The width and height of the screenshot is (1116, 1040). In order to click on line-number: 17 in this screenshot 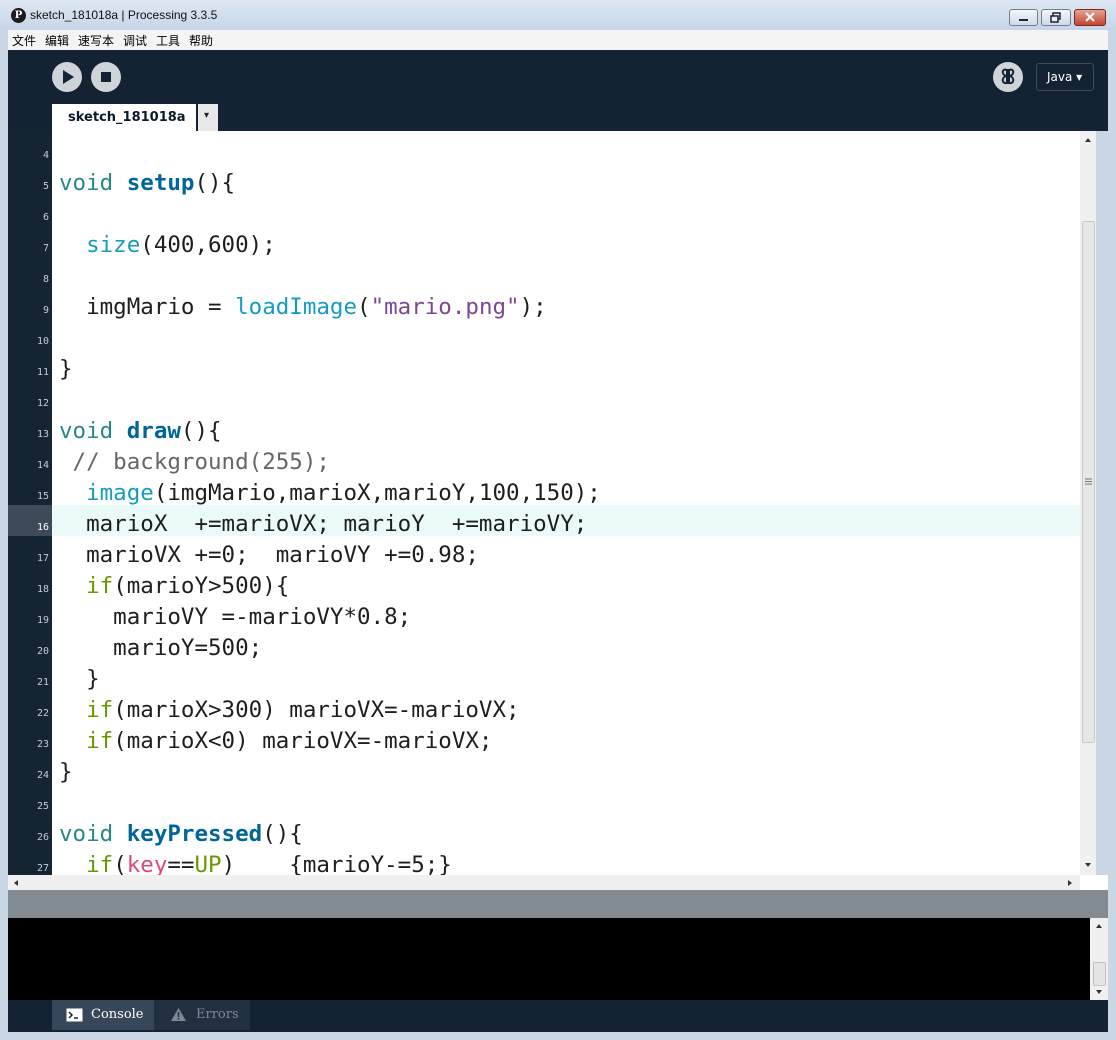, I will do `click(42, 558)`.